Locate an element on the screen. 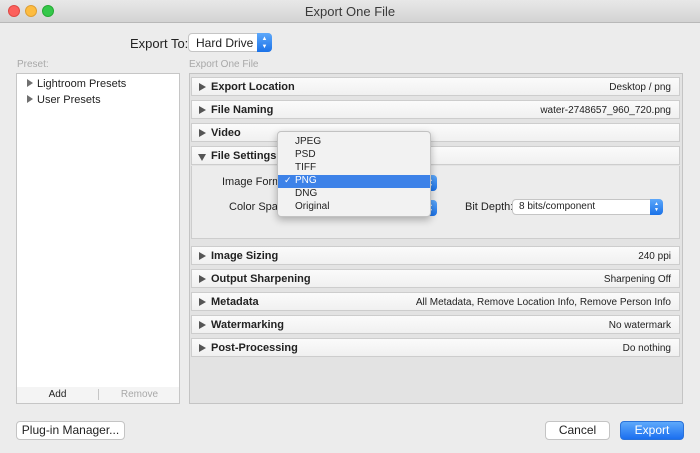  section-title: Metadata is located at coordinates (235, 302).